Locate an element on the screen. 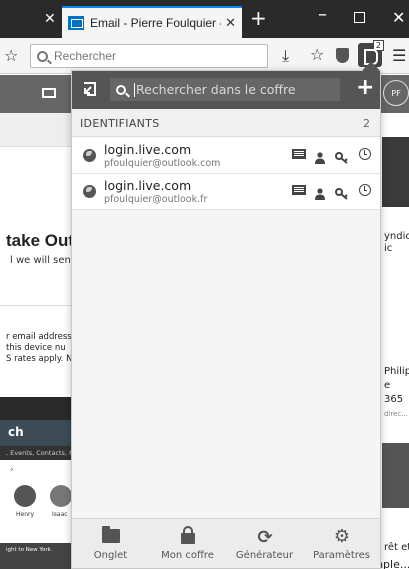 Image resolution: width=409 pixels, height=569 pixels. window-minimize-icon: – is located at coordinates (322, 14).